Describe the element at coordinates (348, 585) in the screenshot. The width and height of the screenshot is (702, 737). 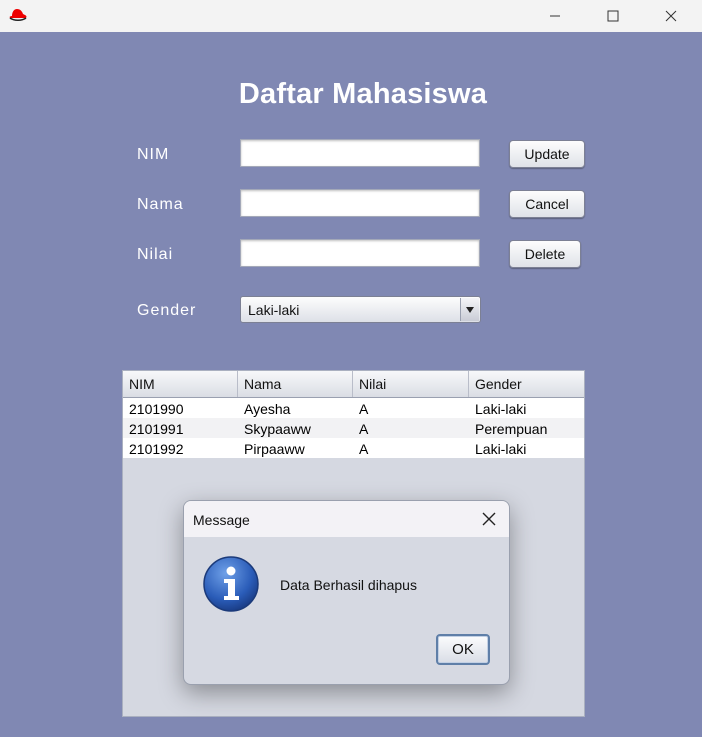
I see `dialog-message: Data Berhasil dihapus` at that location.